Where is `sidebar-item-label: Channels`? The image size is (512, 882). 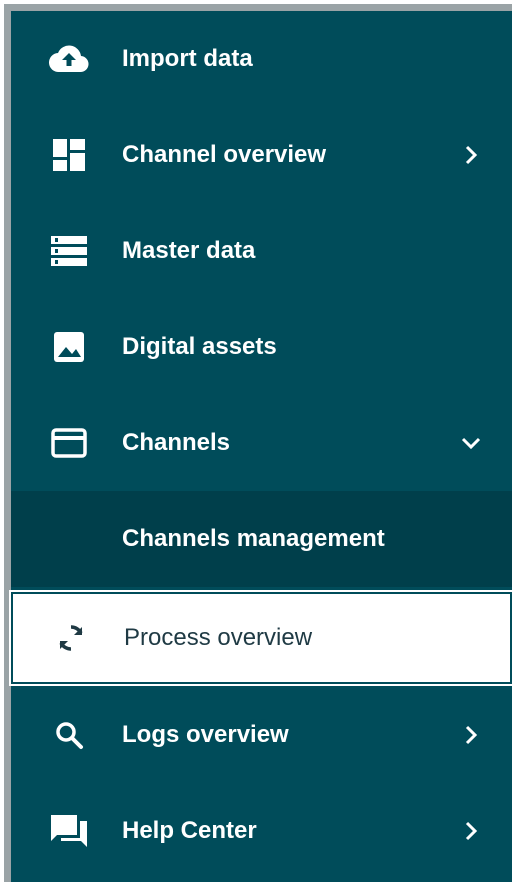
sidebar-item-label: Channels is located at coordinates (176, 442).